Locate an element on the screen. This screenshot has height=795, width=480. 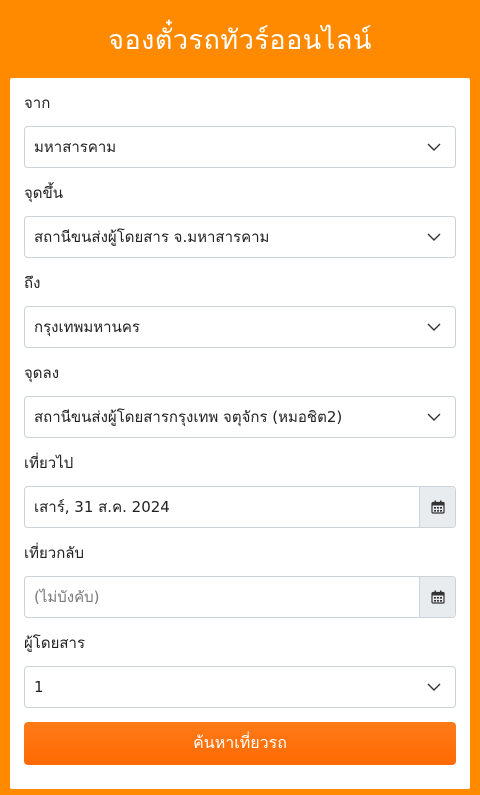
search-button: ค้นหาเที่ยวรถ is located at coordinates (240, 743).